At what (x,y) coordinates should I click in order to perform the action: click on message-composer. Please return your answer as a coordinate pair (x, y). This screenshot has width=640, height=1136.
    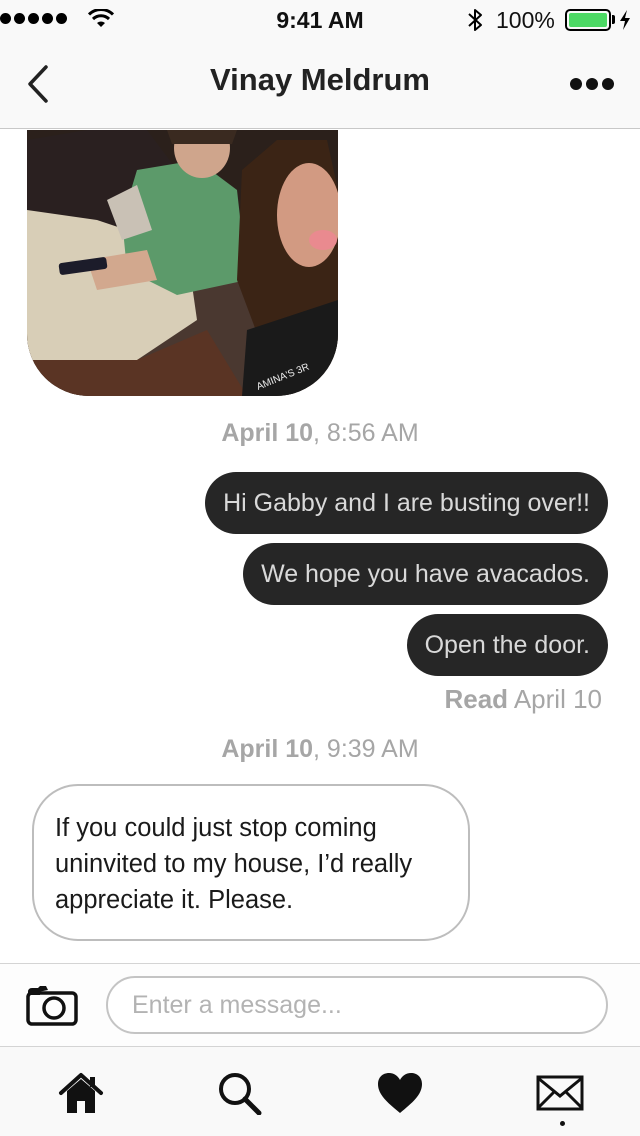
    Looking at the image, I should click on (320, 1005).